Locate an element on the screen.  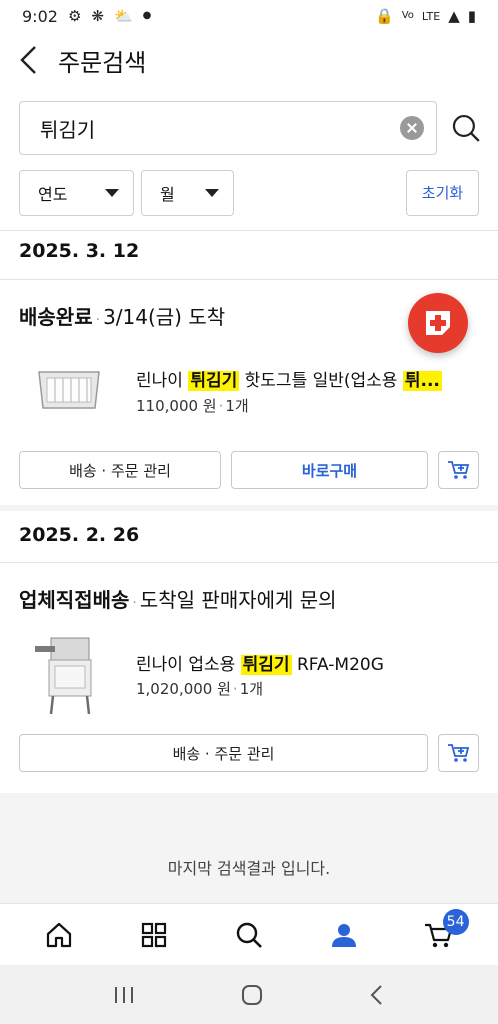
end-of-results-area is located at coordinates (249, 848).